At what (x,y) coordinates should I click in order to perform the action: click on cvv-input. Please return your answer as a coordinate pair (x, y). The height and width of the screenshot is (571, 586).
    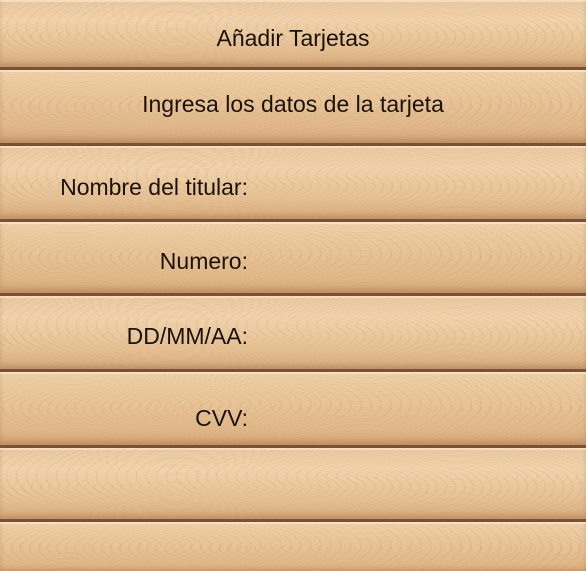
    Looking at the image, I should click on (419, 417).